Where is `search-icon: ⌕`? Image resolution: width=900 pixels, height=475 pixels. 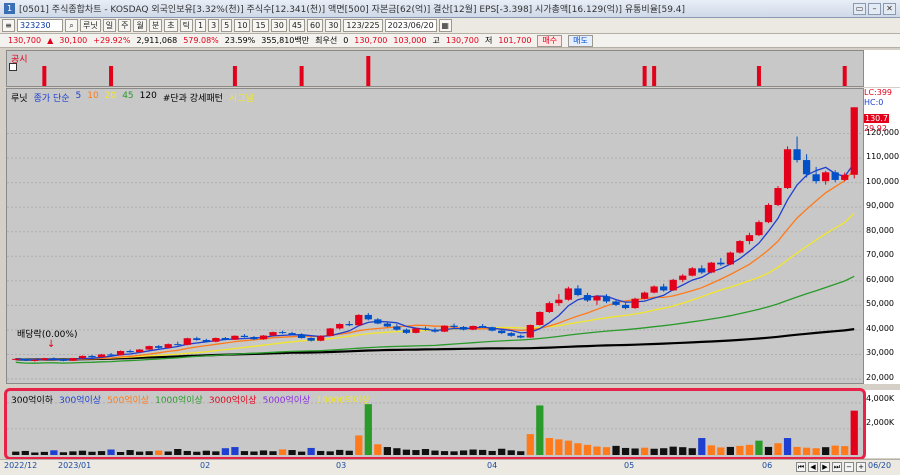 search-icon: ⌕ is located at coordinates (71, 25).